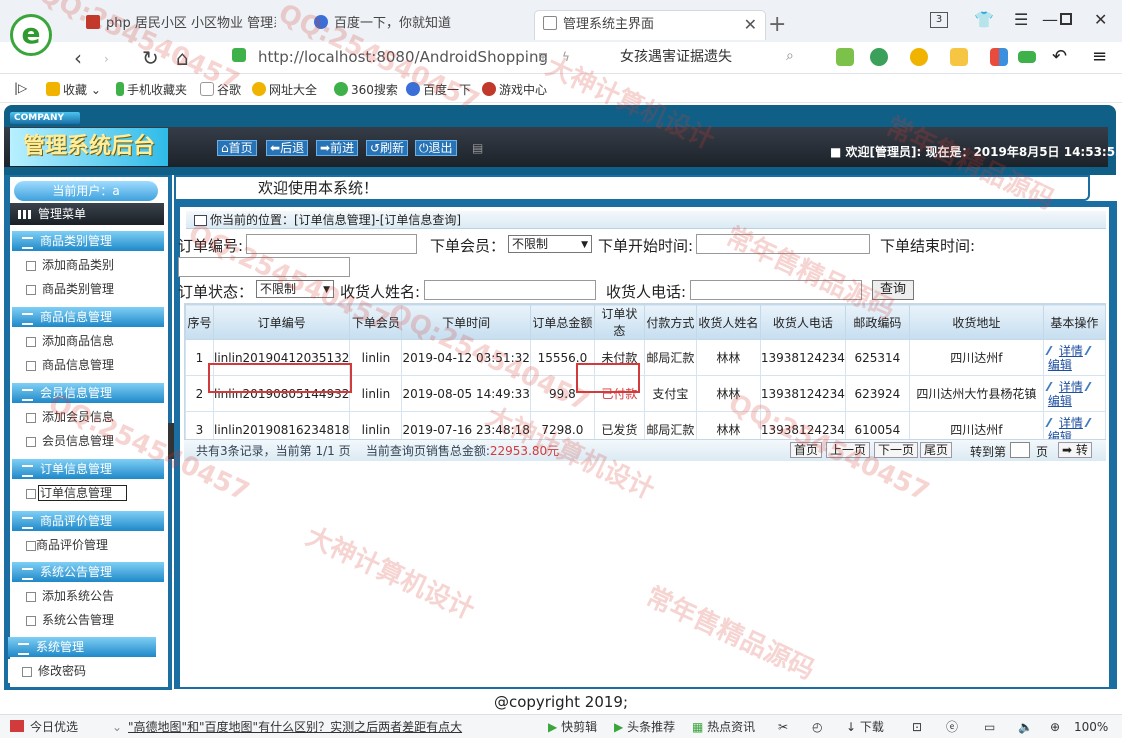  I want to click on close-tab-icon: ✕, so click(750, 25).